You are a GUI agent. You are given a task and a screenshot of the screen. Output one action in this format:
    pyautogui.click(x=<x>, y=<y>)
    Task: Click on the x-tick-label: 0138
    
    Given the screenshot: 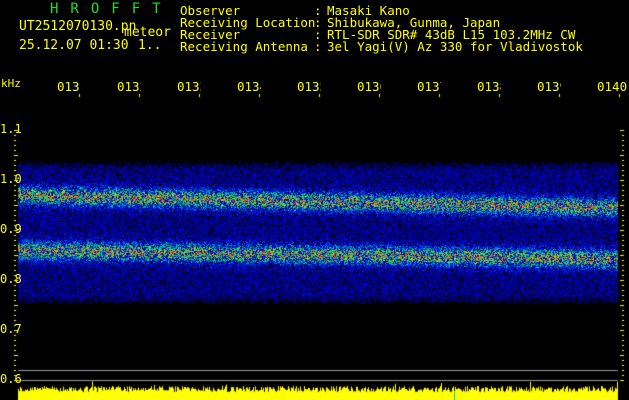 What is the action you would take?
    pyautogui.click(x=489, y=86)
    